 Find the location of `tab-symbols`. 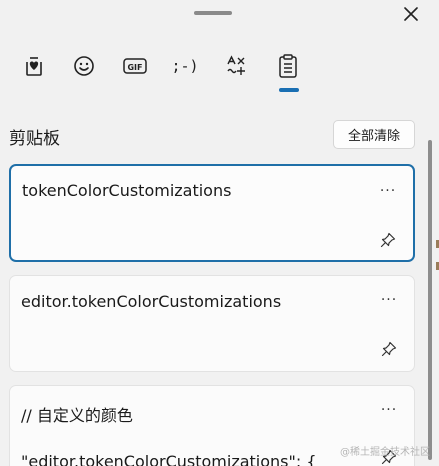

tab-symbols is located at coordinates (236, 66).